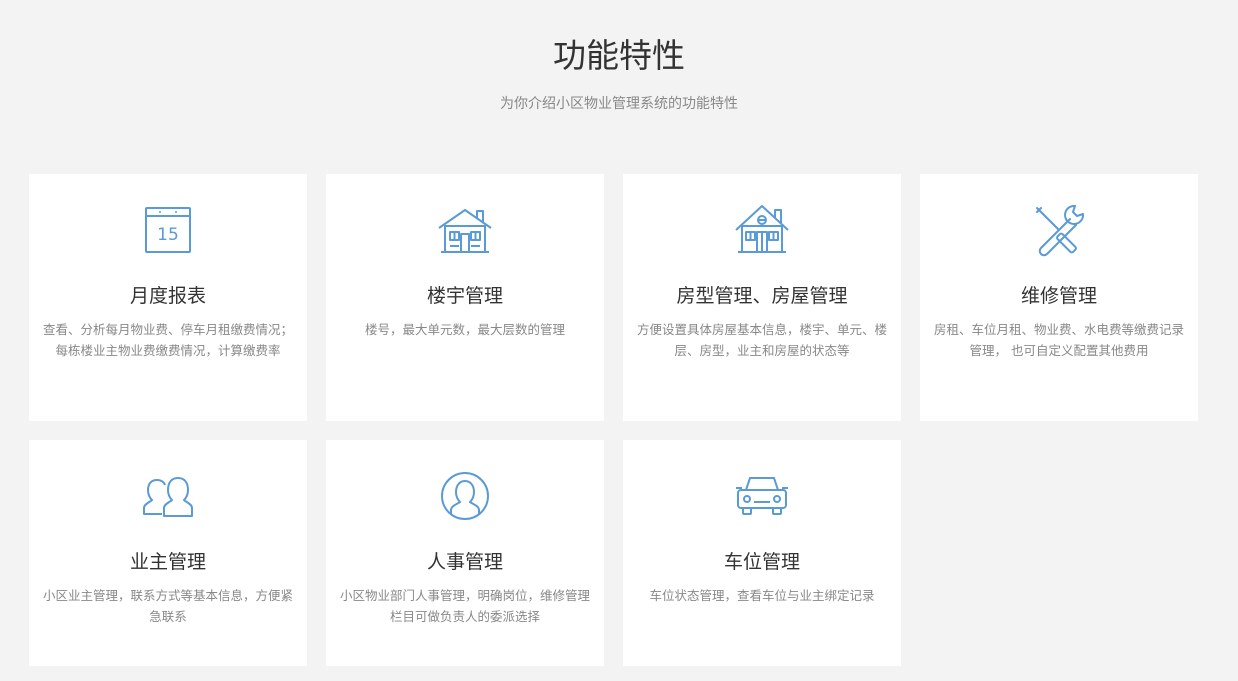 The height and width of the screenshot is (681, 1238). I want to click on page-subtitle: 为你介绍小区物业管理系统的功能特性, so click(619, 104).